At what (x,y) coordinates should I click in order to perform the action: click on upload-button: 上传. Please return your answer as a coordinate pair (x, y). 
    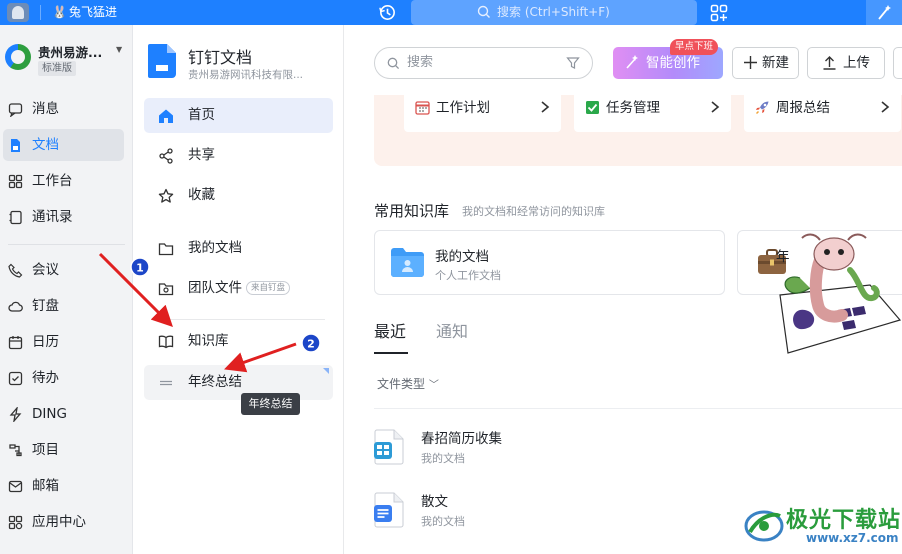
    Looking at the image, I should click on (846, 63).